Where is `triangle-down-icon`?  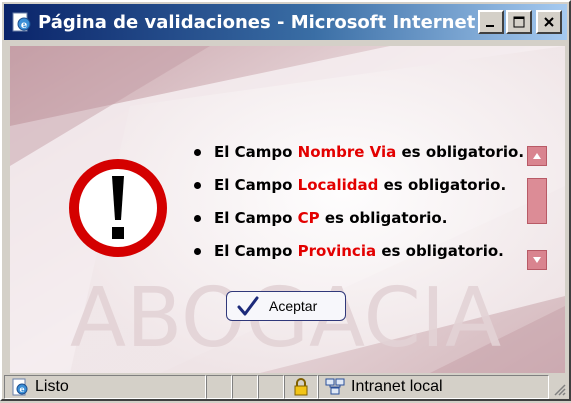 triangle-down-icon is located at coordinates (537, 260).